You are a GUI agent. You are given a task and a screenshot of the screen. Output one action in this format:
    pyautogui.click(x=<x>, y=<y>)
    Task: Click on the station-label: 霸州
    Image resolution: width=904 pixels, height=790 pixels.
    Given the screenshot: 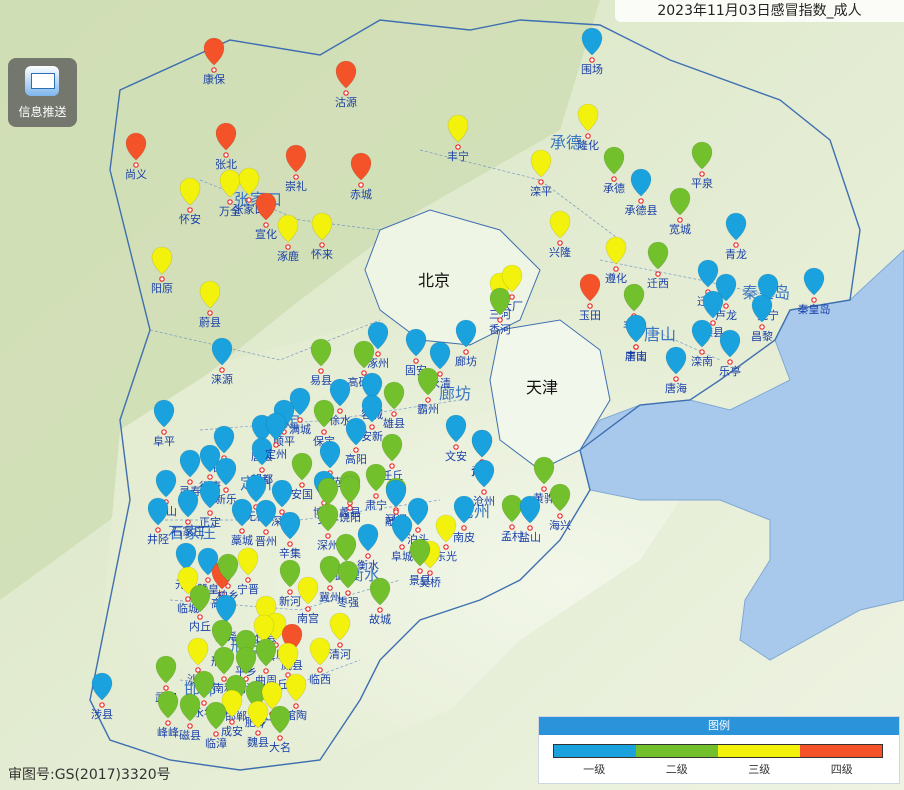 What is the action you would take?
    pyautogui.click(x=428, y=409)
    